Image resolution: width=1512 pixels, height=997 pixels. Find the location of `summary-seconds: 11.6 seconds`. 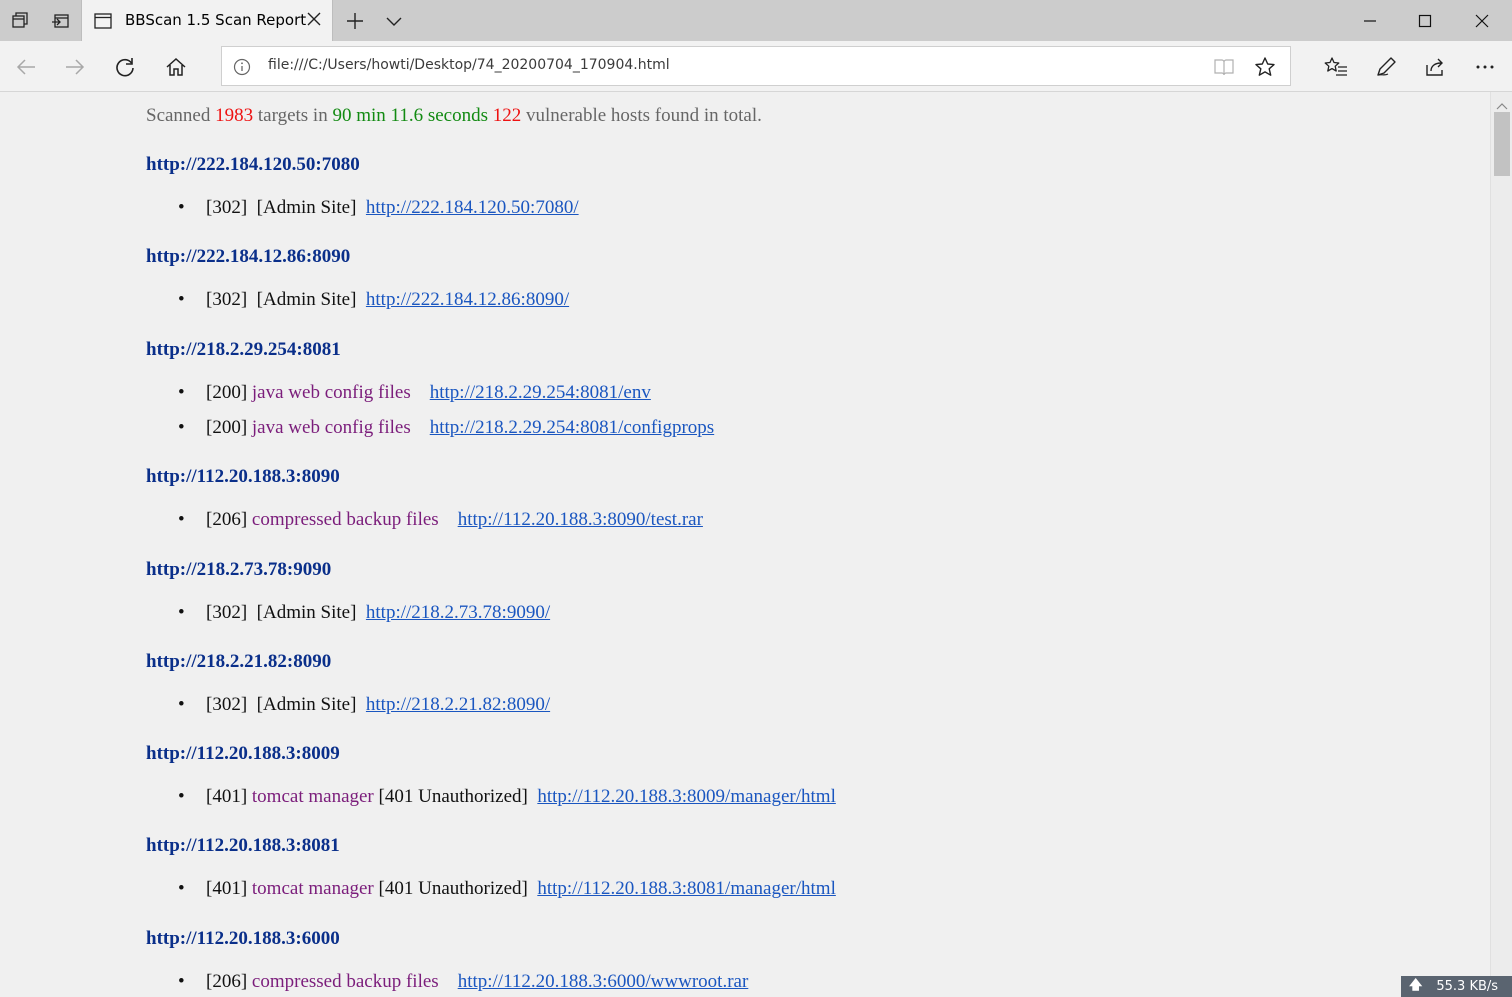

summary-seconds: 11.6 seconds is located at coordinates (439, 115).